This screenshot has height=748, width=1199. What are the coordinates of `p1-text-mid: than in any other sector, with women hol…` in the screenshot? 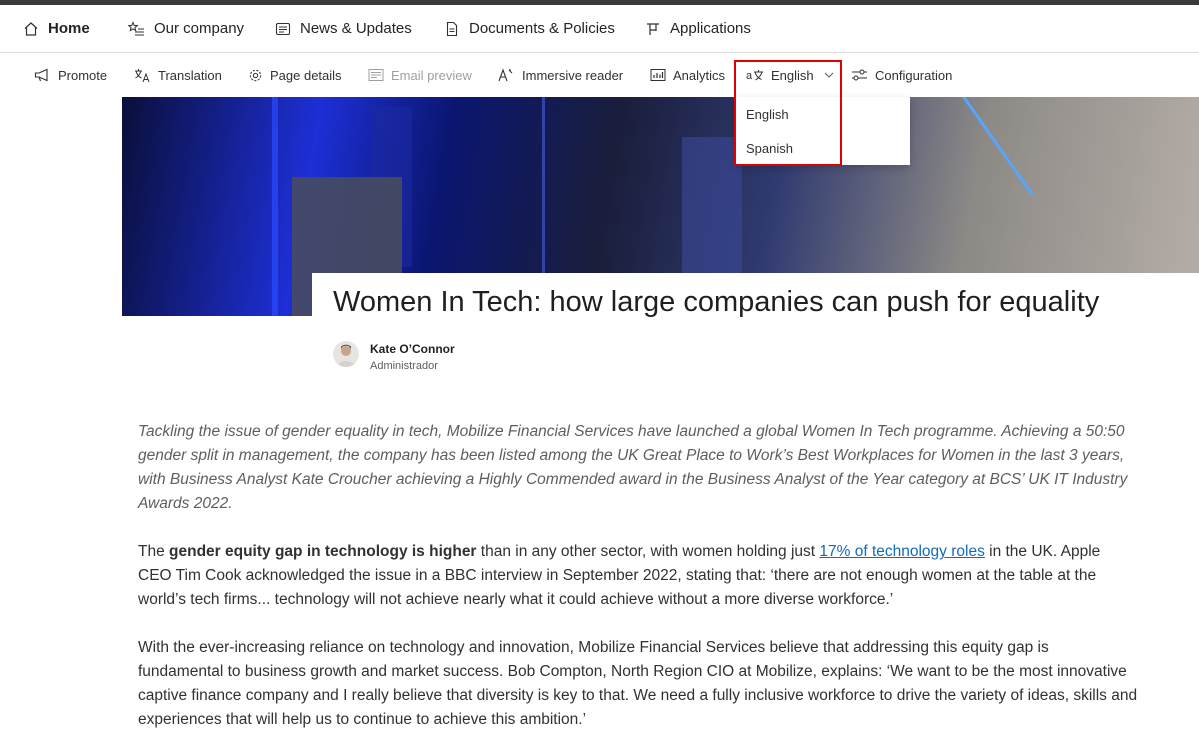 It's located at (648, 551).